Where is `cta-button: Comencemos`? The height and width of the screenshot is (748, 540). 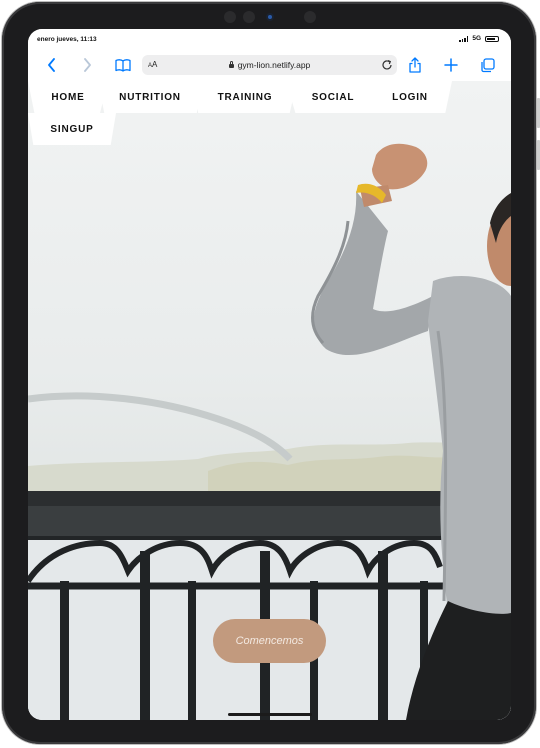
cta-button: Comencemos is located at coordinates (269, 641).